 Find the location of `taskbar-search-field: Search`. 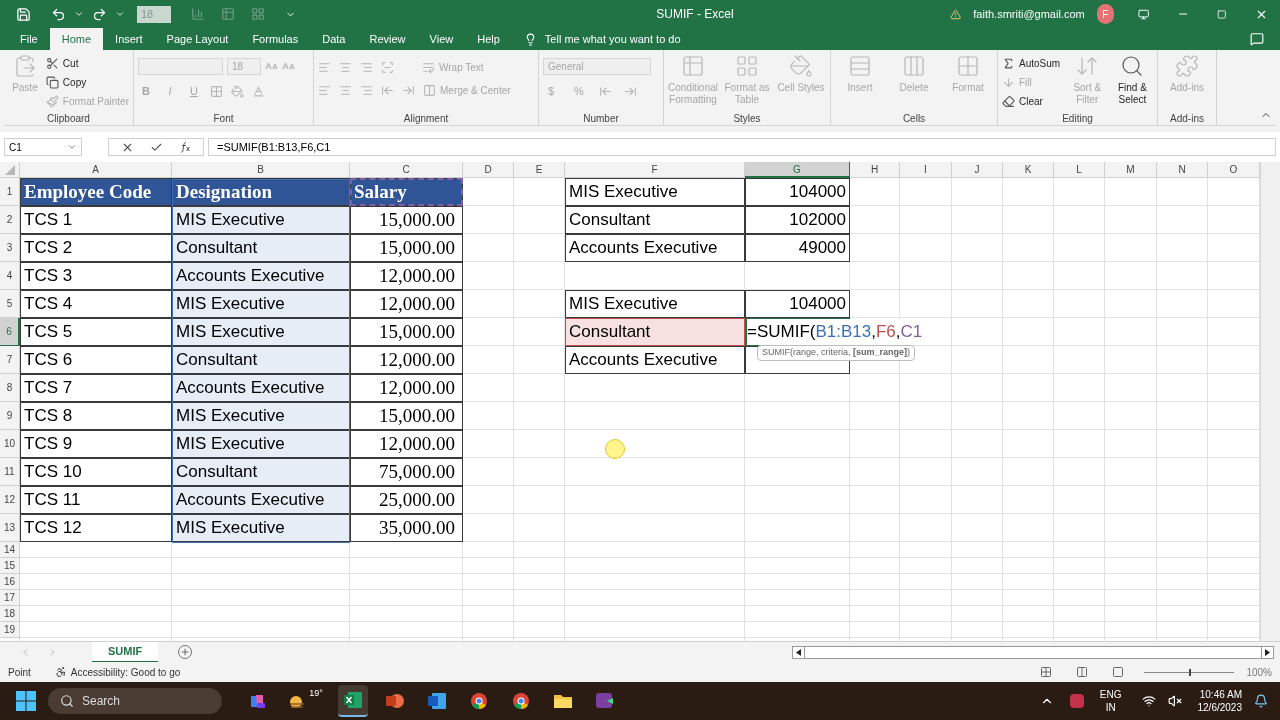

taskbar-search-field: Search is located at coordinates (135, 701).